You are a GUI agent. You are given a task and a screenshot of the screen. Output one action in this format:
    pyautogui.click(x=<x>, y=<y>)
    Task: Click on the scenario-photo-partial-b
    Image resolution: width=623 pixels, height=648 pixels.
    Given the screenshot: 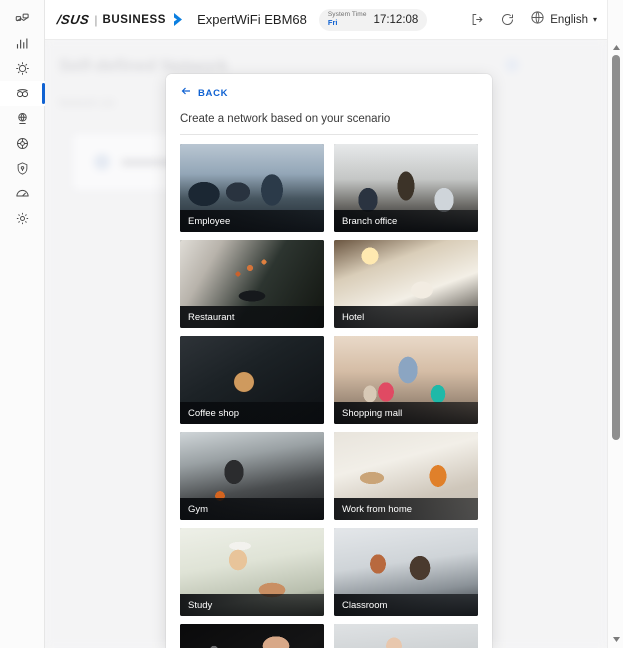 What is the action you would take?
    pyautogui.click(x=406, y=636)
    